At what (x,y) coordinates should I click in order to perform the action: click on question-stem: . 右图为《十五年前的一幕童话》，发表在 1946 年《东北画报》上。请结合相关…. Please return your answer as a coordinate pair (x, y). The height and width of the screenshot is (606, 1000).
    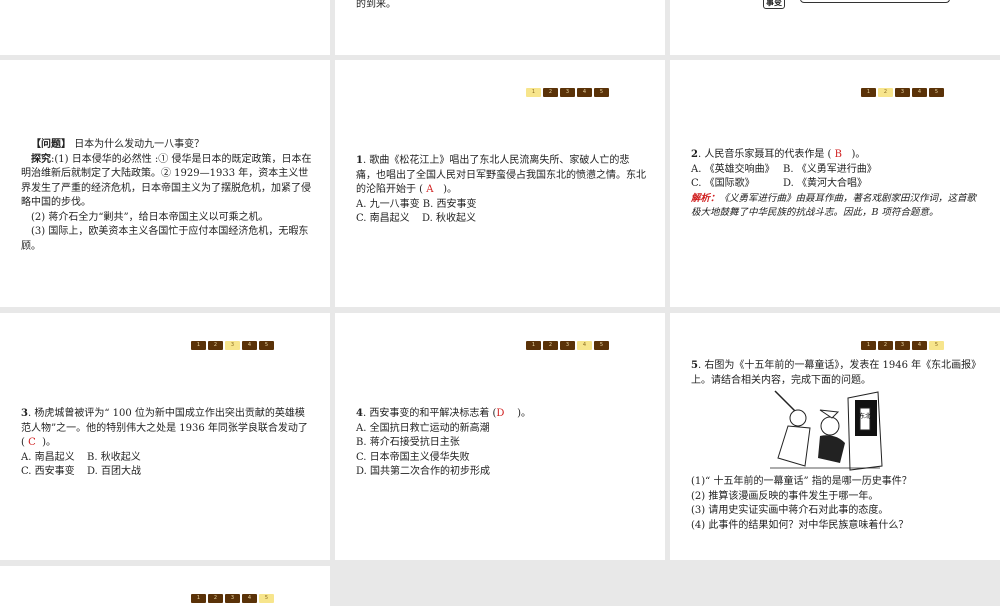
    Looking at the image, I should click on (836, 373).